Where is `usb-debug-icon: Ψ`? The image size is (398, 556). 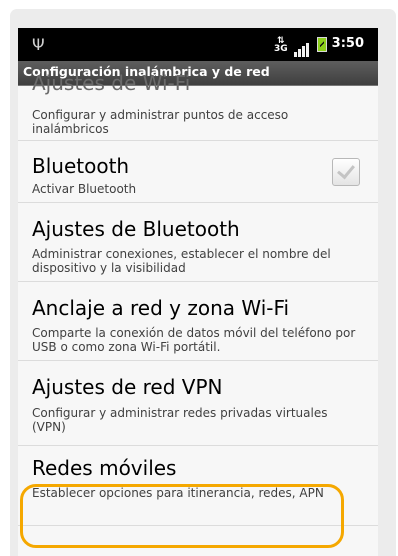 usb-debug-icon: Ψ is located at coordinates (38, 44).